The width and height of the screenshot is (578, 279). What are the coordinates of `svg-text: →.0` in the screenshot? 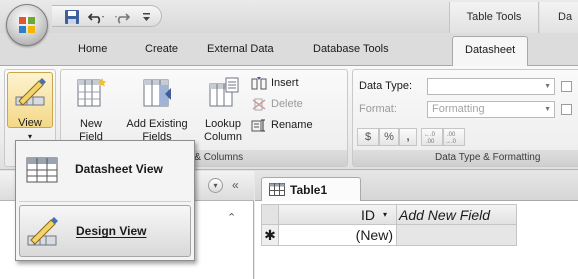 It's located at (451, 142).